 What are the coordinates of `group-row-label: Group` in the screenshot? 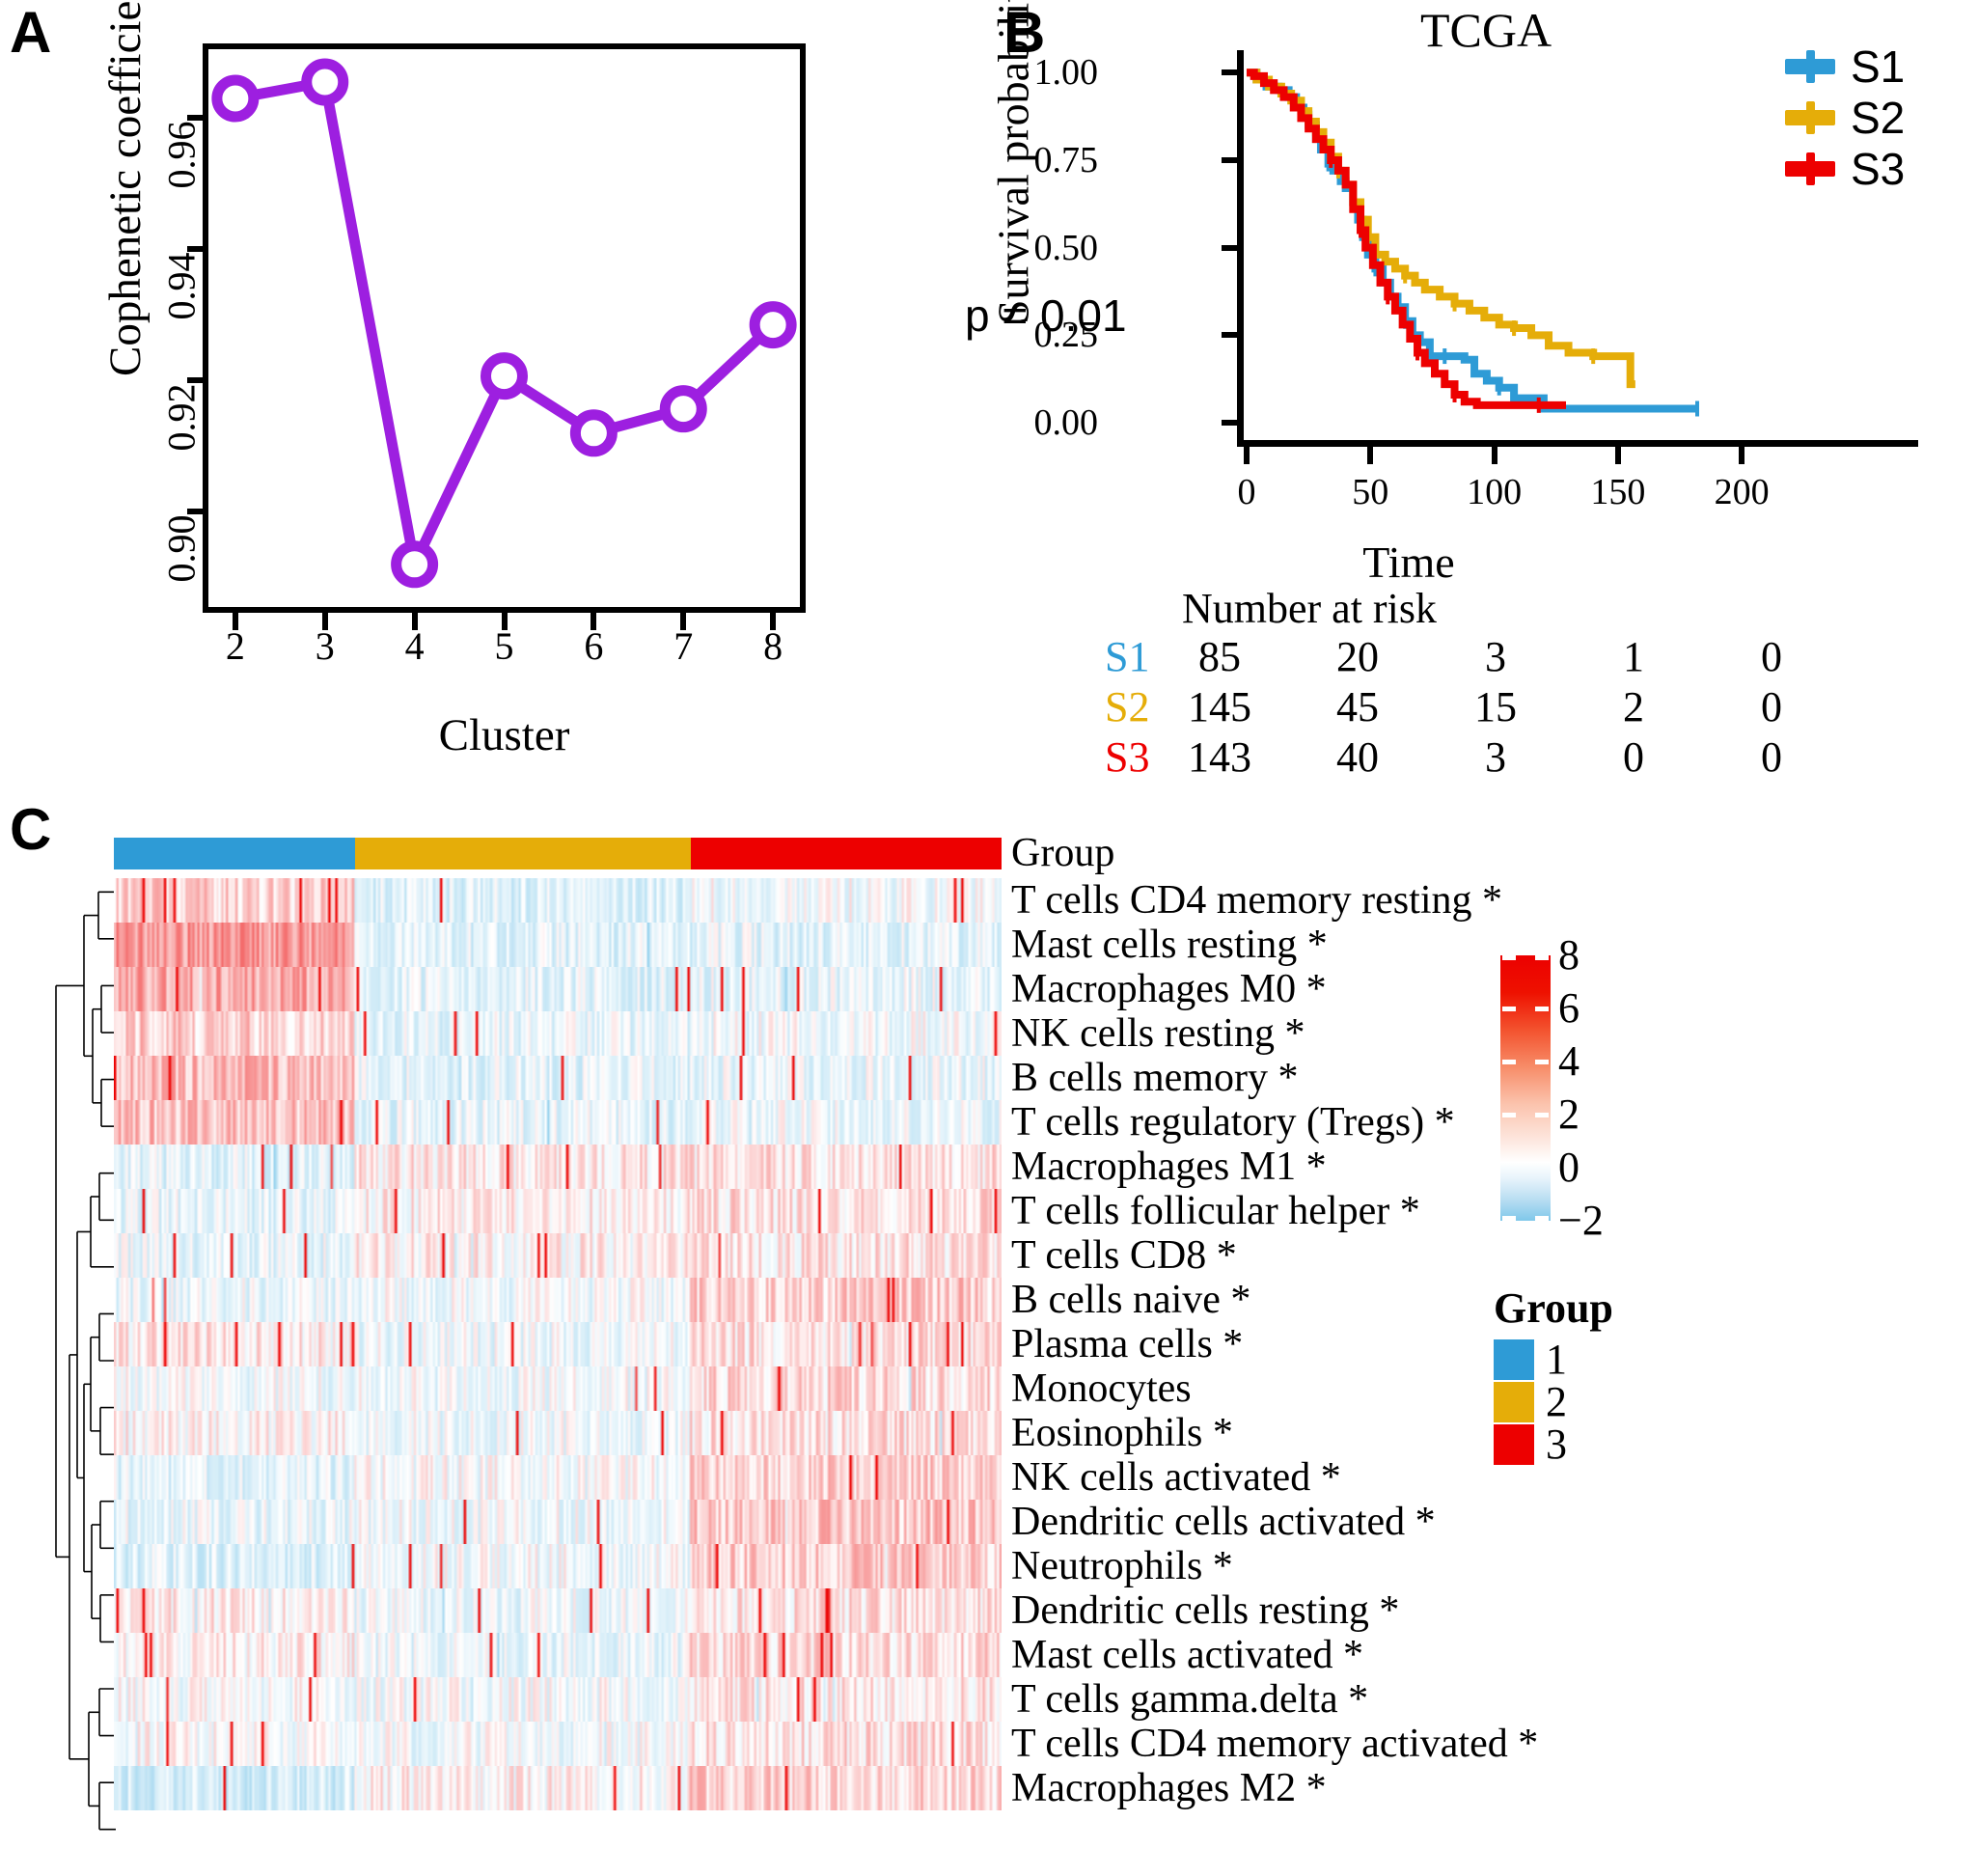 It's located at (1063, 853).